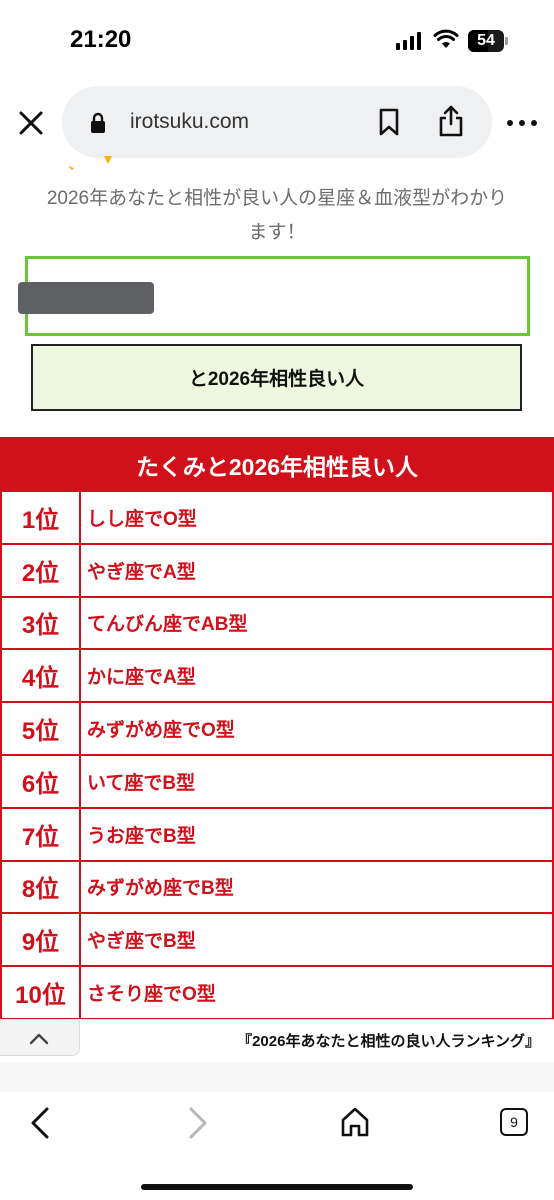 This screenshot has width=554, height=1200. I want to click on status-time: 21:20, so click(101, 39).